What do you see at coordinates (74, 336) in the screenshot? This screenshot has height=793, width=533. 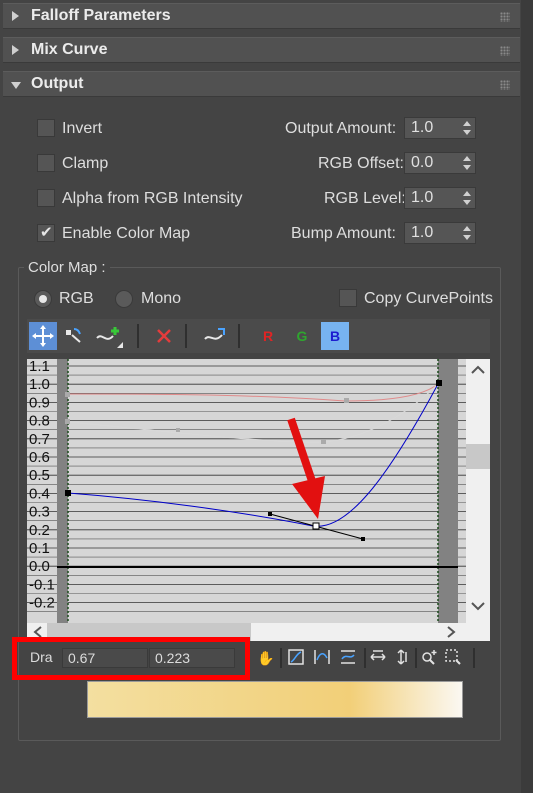 I see `scale-point-icon` at bounding box center [74, 336].